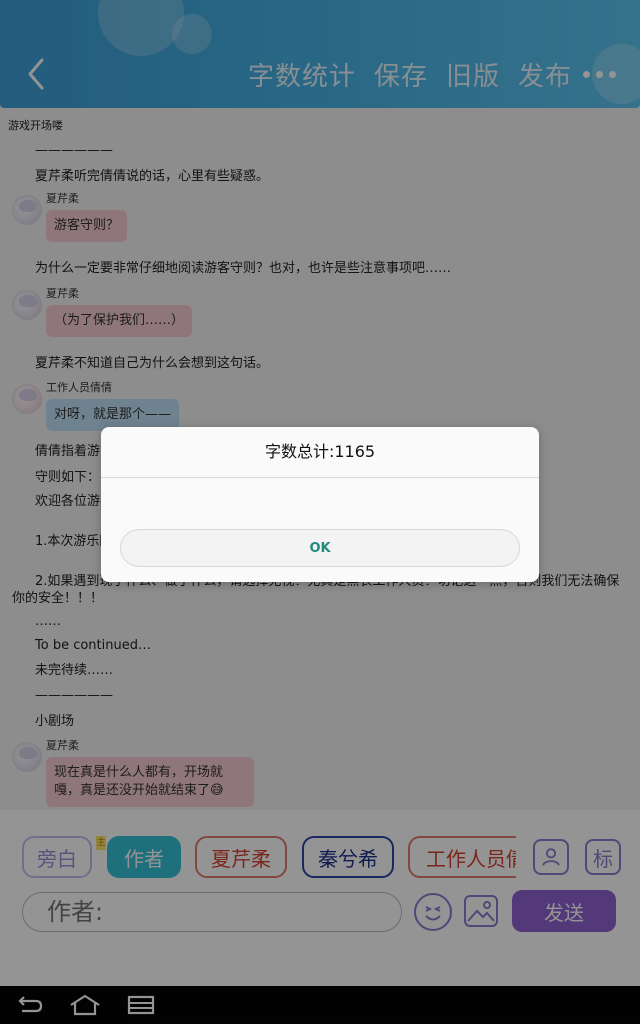  What do you see at coordinates (320, 504) in the screenshot?
I see `word-count-dialog: 字数总计:1165 OK` at bounding box center [320, 504].